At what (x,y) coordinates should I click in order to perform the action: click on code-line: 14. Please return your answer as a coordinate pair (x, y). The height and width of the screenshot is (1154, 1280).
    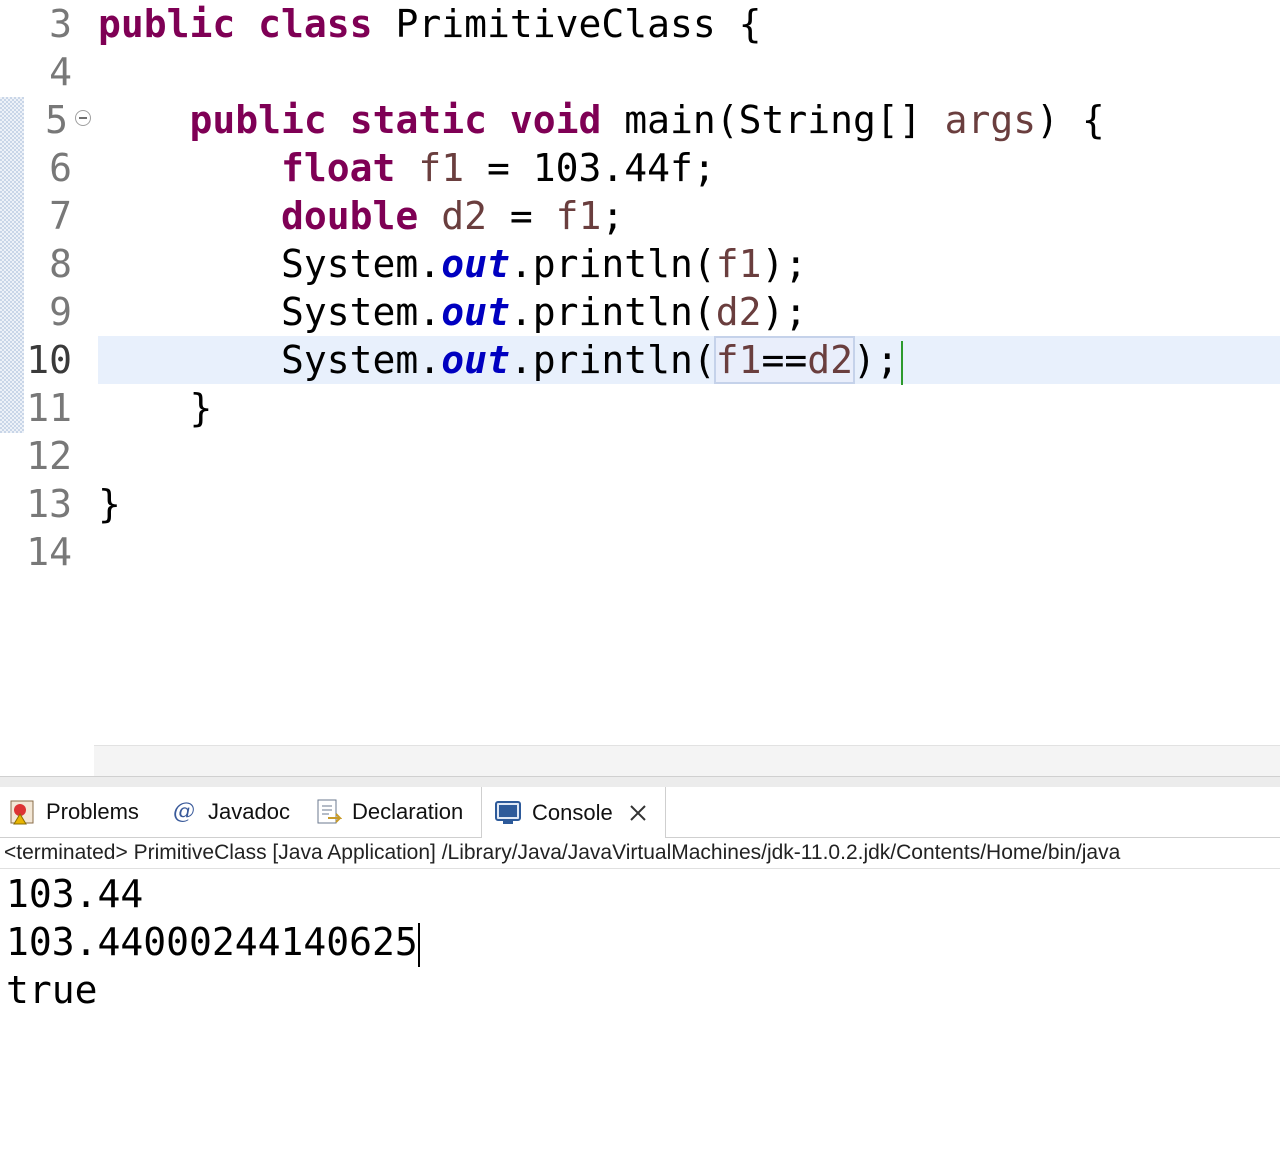
    Looking at the image, I should click on (640, 552).